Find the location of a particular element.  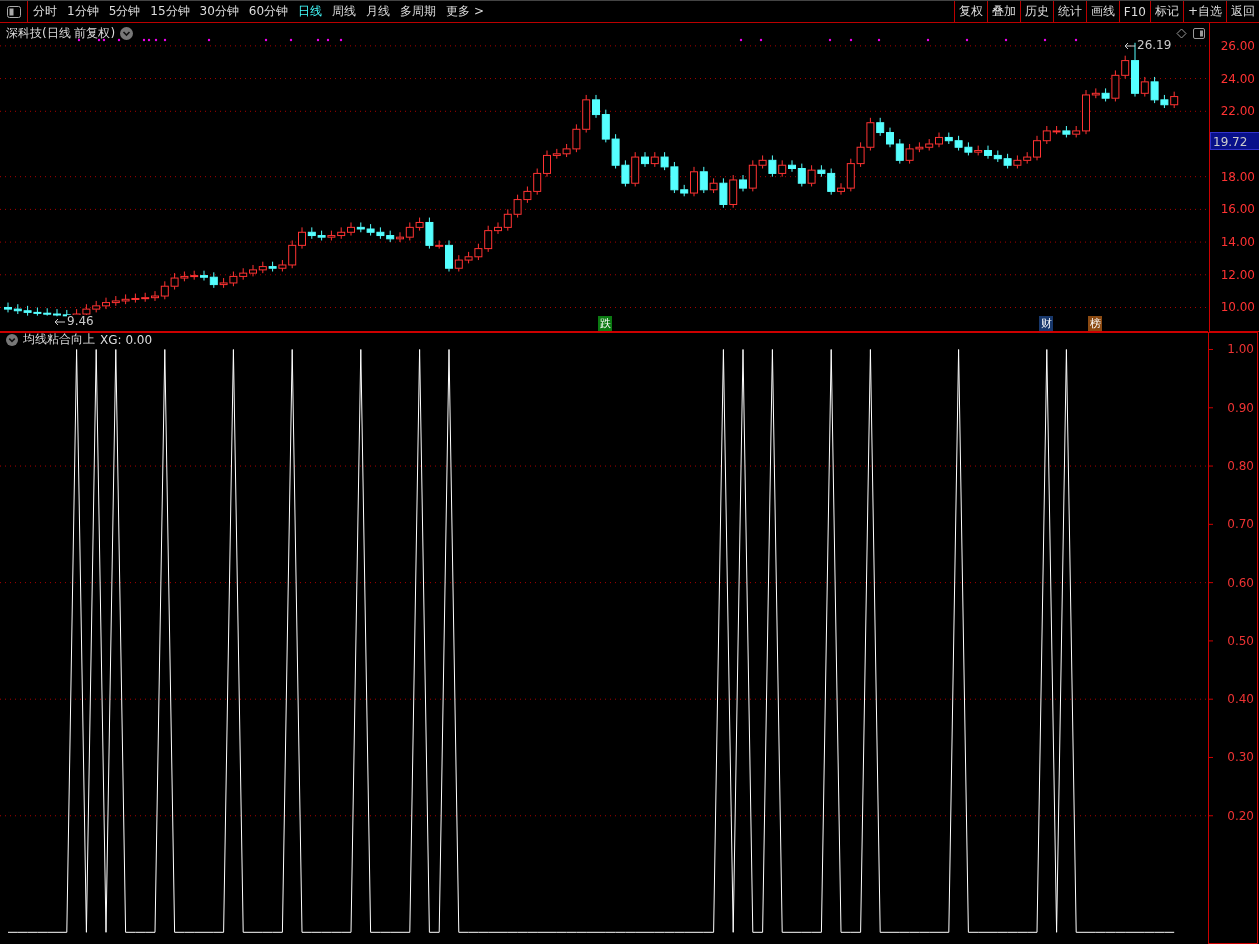

period-tab: 日线 is located at coordinates (310, 11).